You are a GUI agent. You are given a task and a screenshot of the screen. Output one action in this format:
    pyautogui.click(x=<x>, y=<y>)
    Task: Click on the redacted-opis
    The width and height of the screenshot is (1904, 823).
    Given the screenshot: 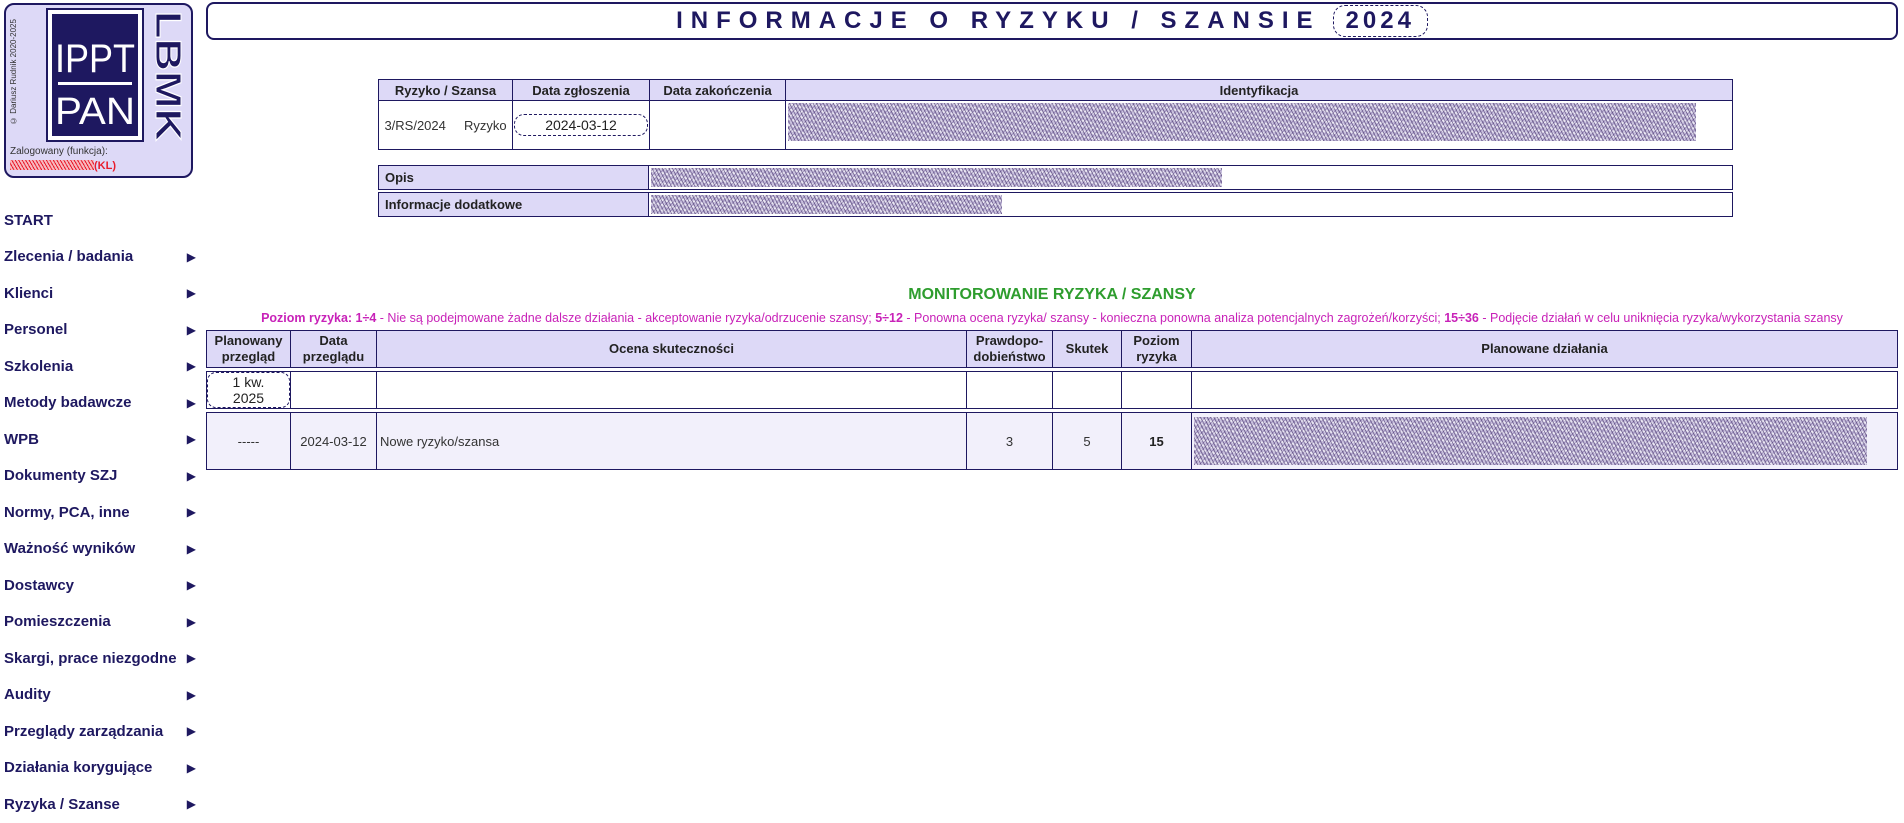 What is the action you would take?
    pyautogui.click(x=936, y=177)
    